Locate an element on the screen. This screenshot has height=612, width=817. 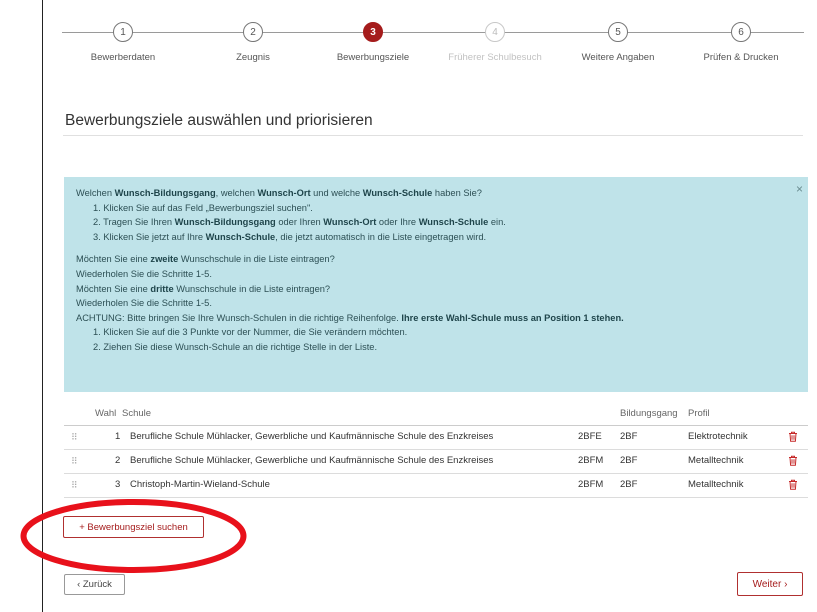
step-zeugnis: 2 Zeugnis is located at coordinates (253, 42).